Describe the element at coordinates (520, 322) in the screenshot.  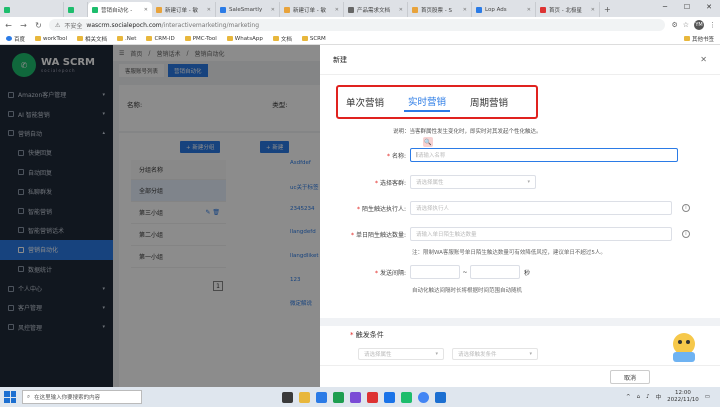
I see `section-divider` at that location.